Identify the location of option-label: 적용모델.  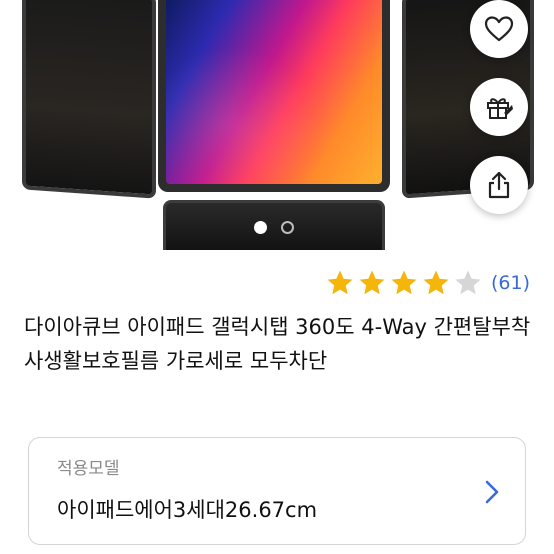
(88, 469).